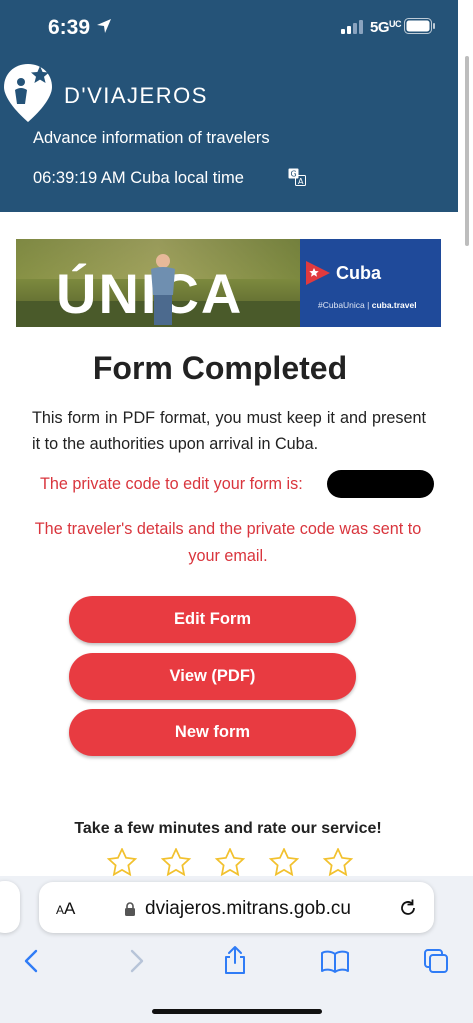  I want to click on brand-name: D'VIAJEROS, so click(136, 95).